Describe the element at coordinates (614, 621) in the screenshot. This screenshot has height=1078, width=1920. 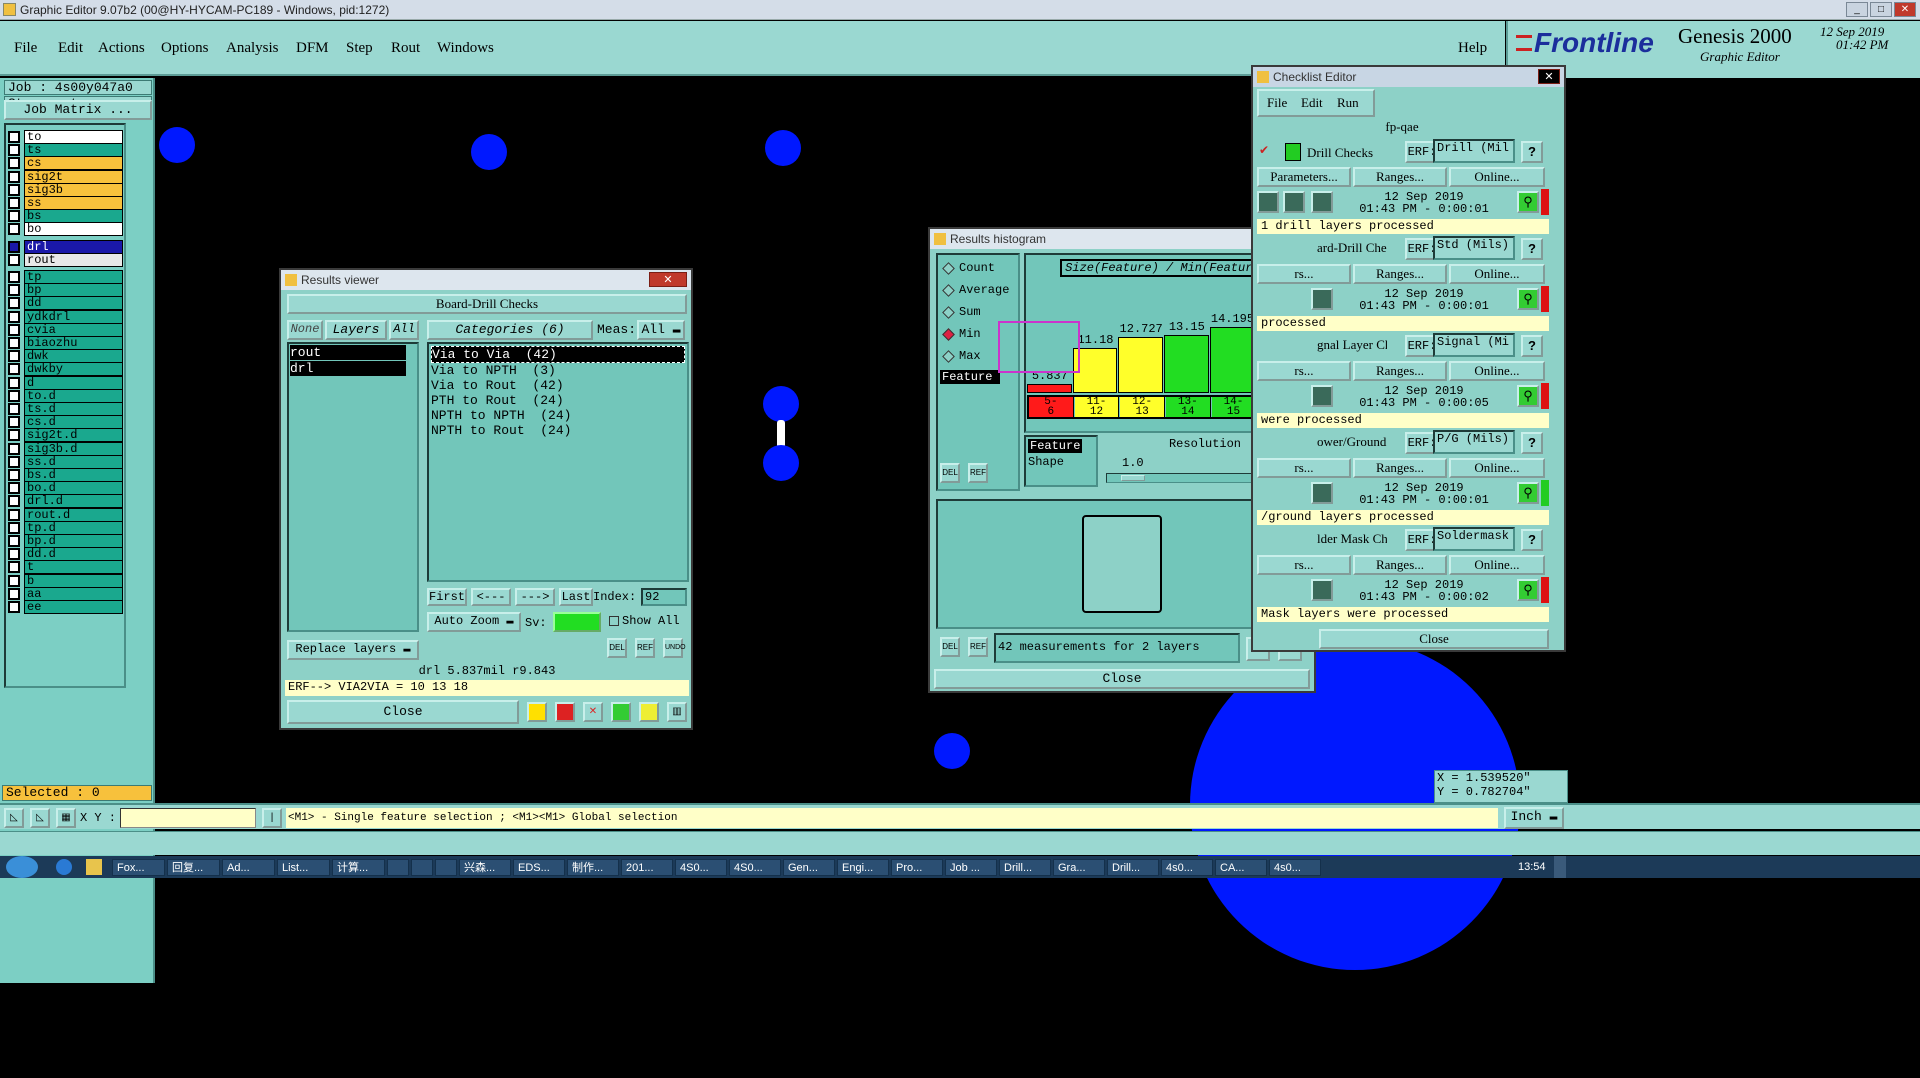
I see `show-all-checkbox` at that location.